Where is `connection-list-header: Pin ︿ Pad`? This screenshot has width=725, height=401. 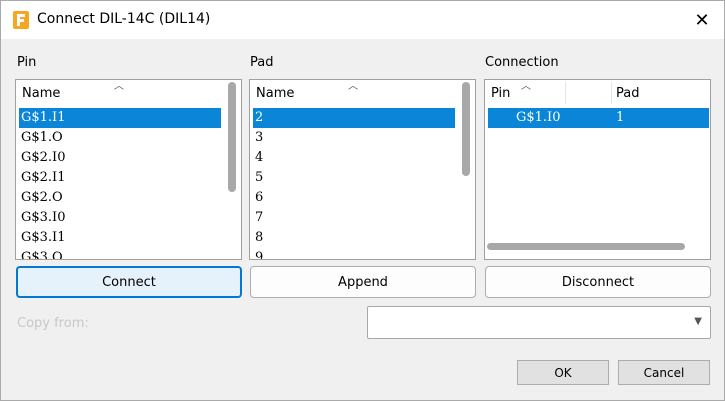
connection-list-header: Pin ︿ Pad is located at coordinates (597, 93).